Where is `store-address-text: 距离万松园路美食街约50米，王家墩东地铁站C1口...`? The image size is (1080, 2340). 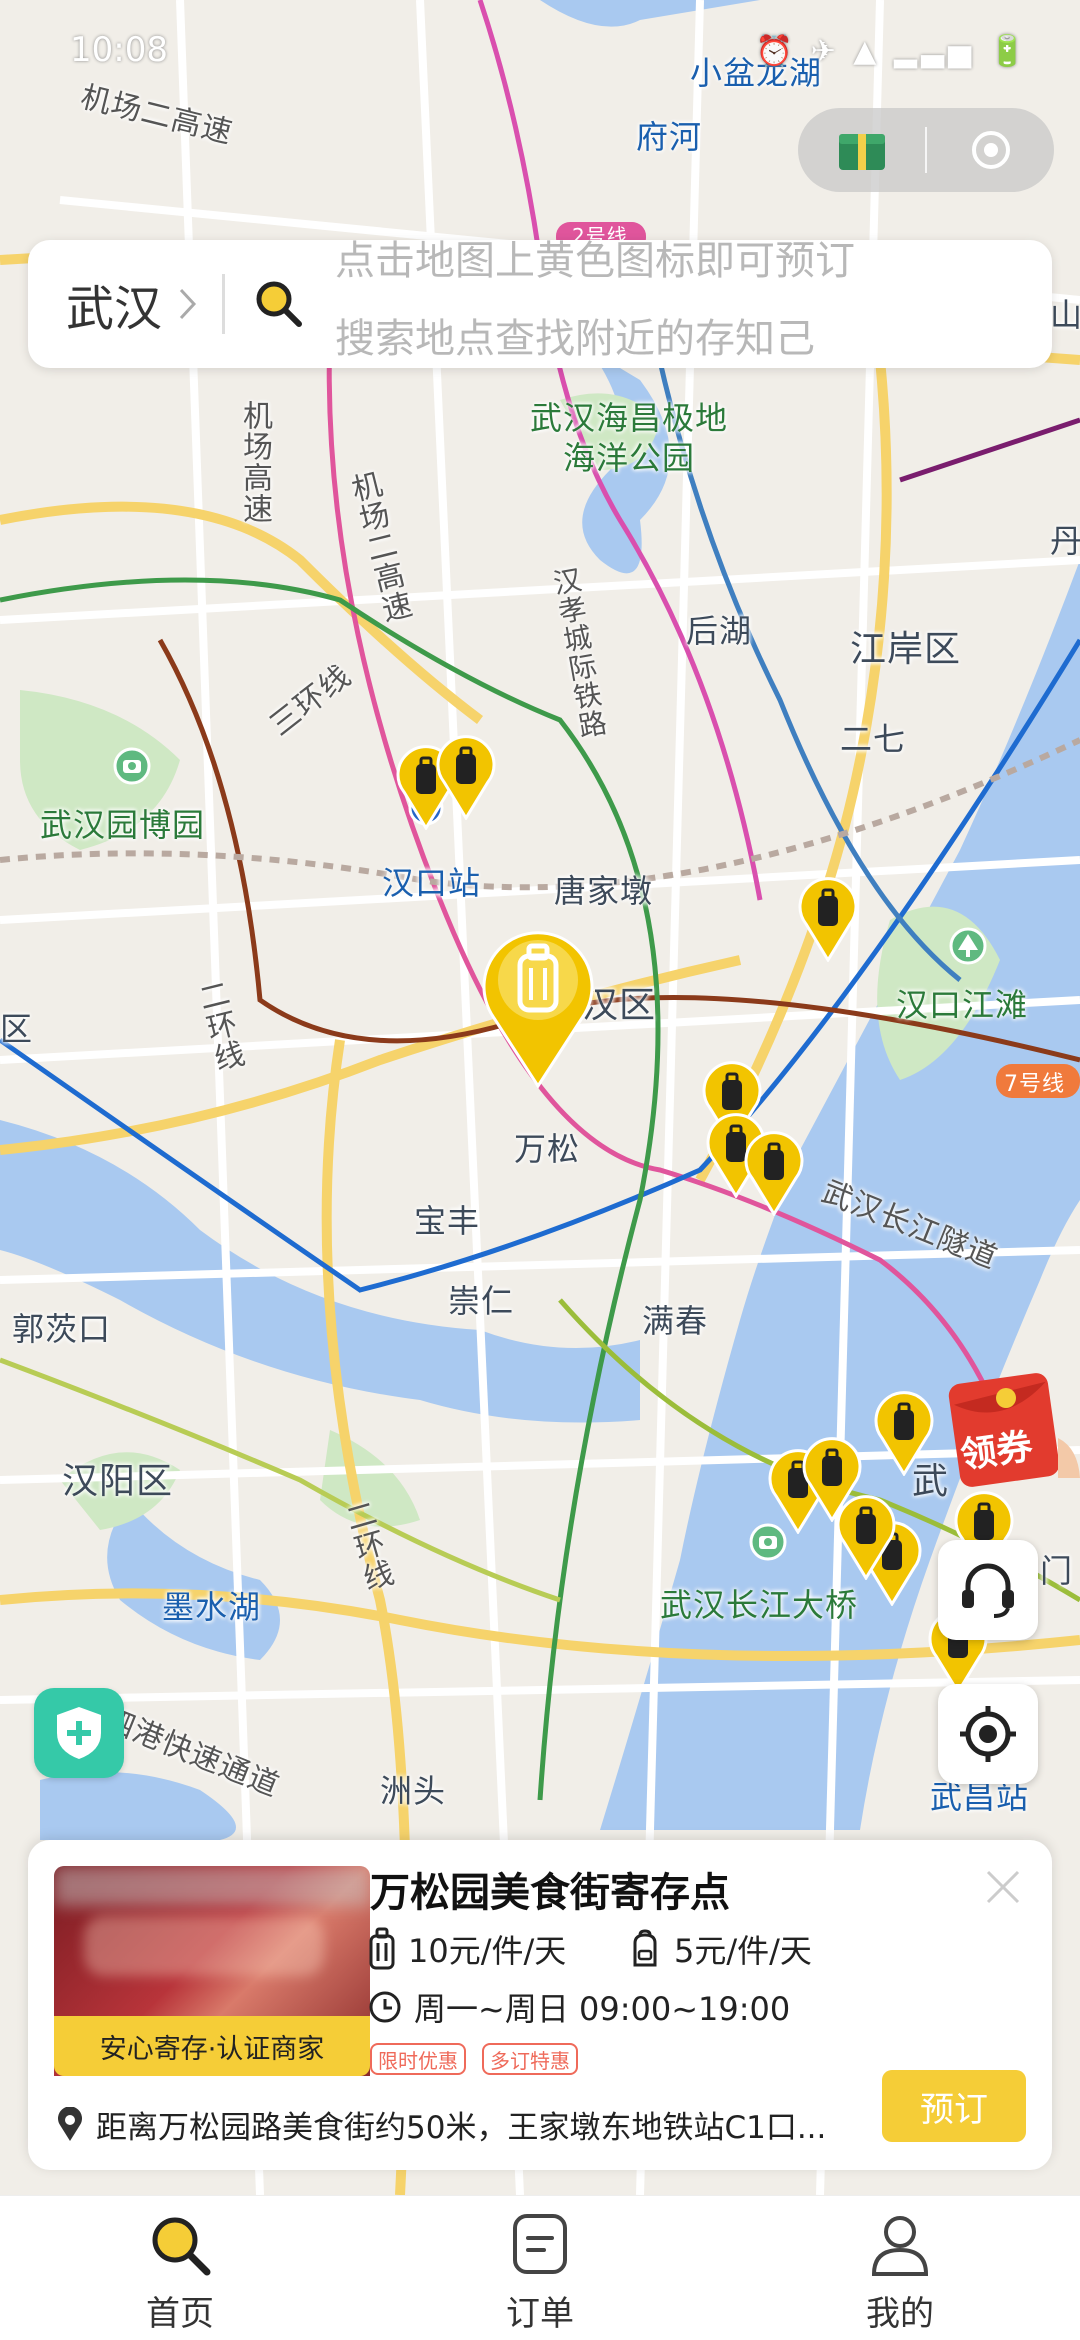 store-address-text: 距离万松园路美食街约50米，王家墩东地铁站C1口... is located at coordinates (461, 2128).